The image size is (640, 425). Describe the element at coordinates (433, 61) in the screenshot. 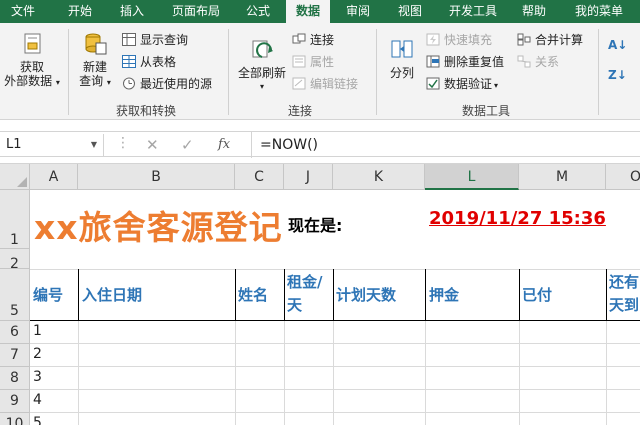

I see `remove-duplicates-icon` at that location.